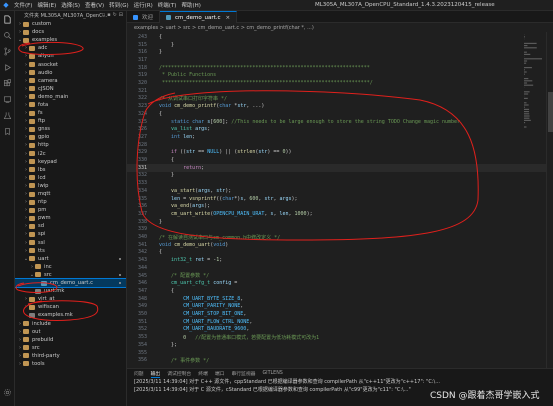  Describe the element at coordinates (119, 259) in the screenshot. I see `modified-dot` at that location.